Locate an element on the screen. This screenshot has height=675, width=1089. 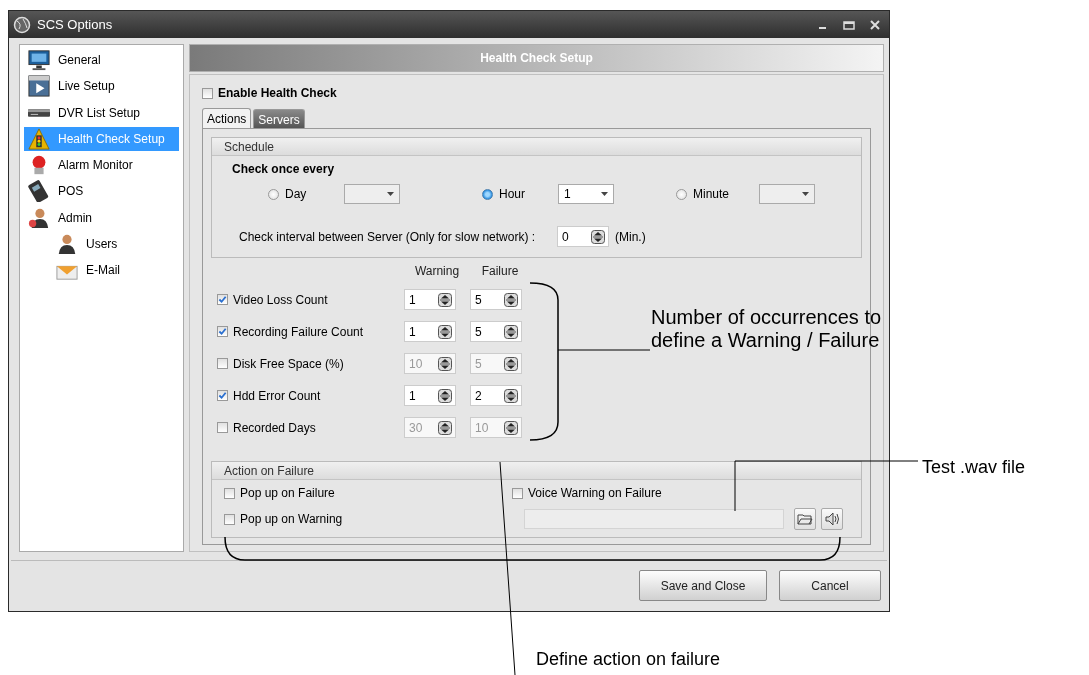
checkbox-label: Enable Health Check is located at coordinates (277, 93).